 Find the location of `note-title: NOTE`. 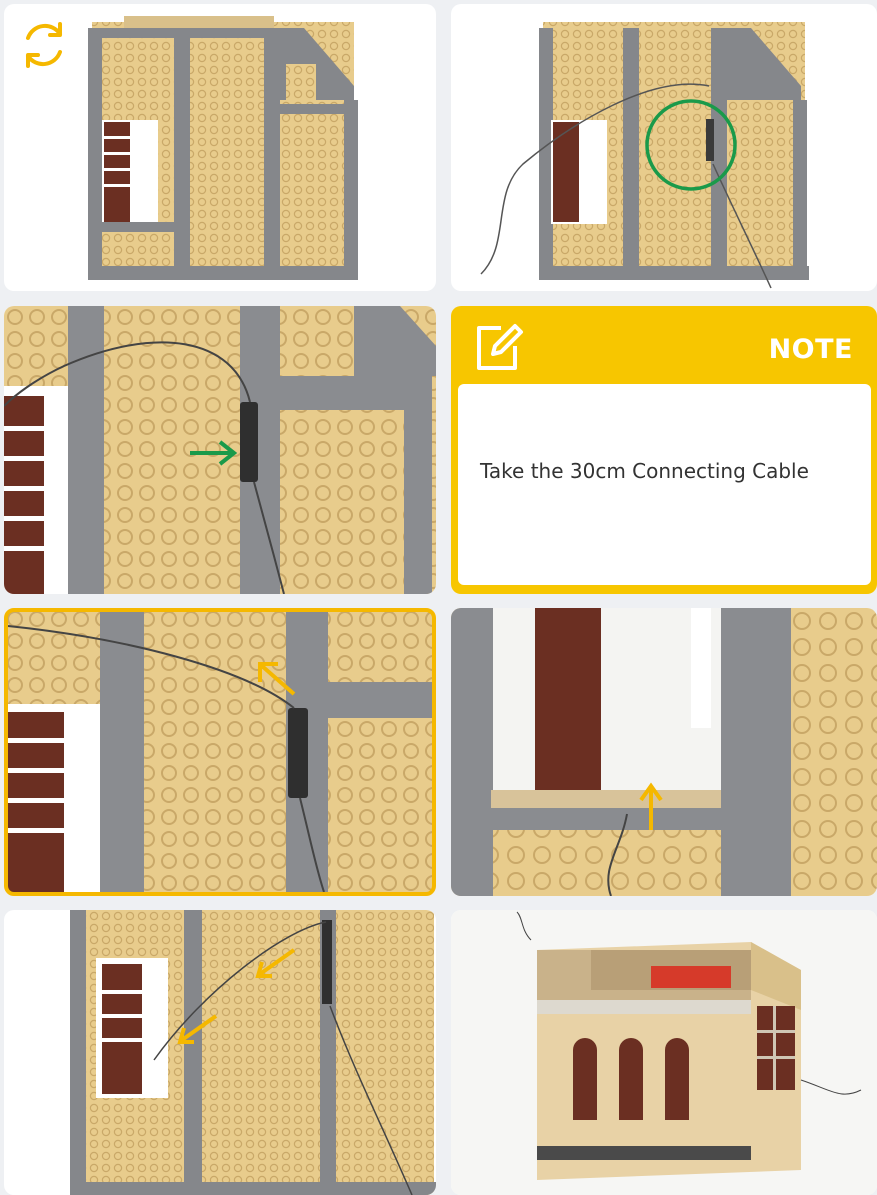

note-title: NOTE is located at coordinates (810, 349).